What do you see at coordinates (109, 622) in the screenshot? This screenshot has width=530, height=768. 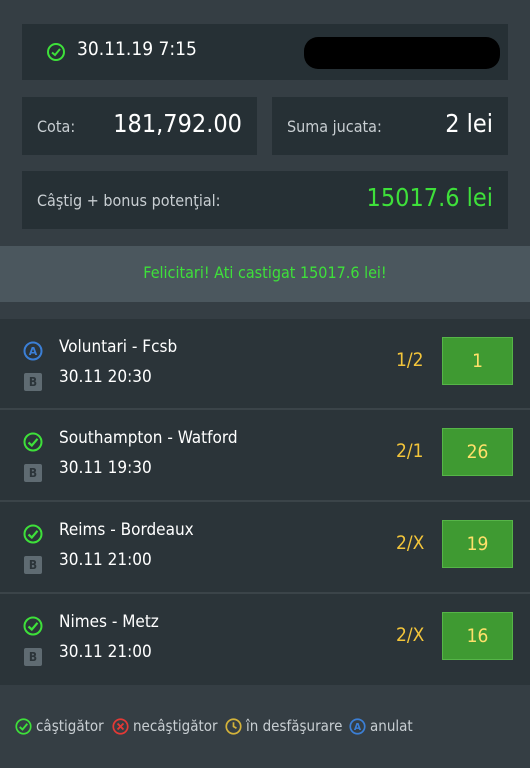 I see `match-teams: Nimes - Metz` at bounding box center [109, 622].